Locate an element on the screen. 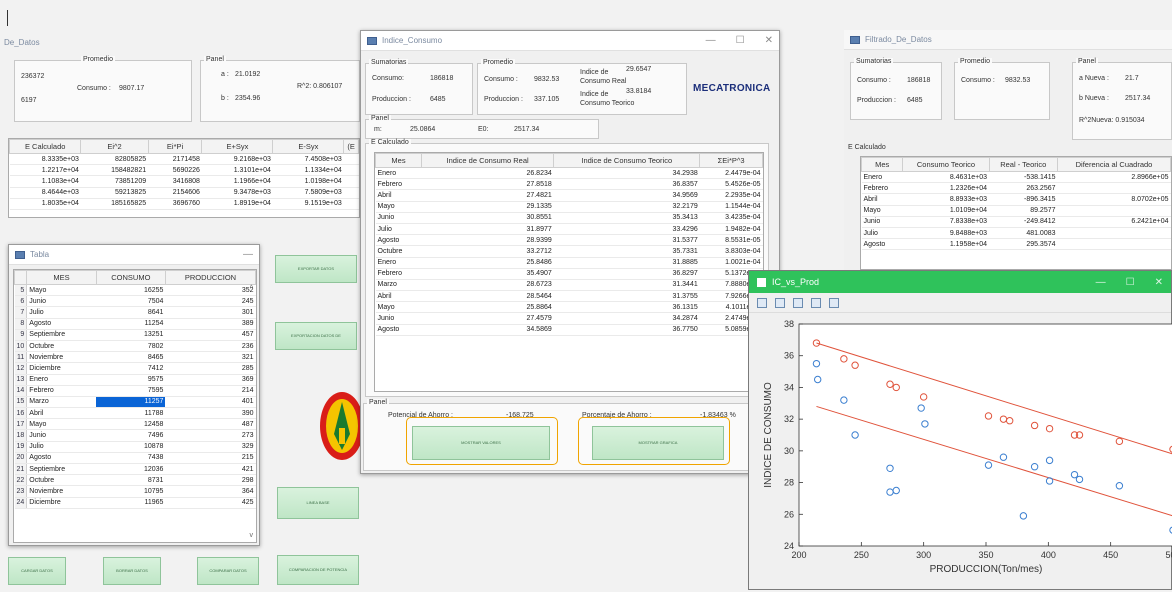 The image size is (1172, 592). bg-col-header: Ei^2 is located at coordinates (114, 146).